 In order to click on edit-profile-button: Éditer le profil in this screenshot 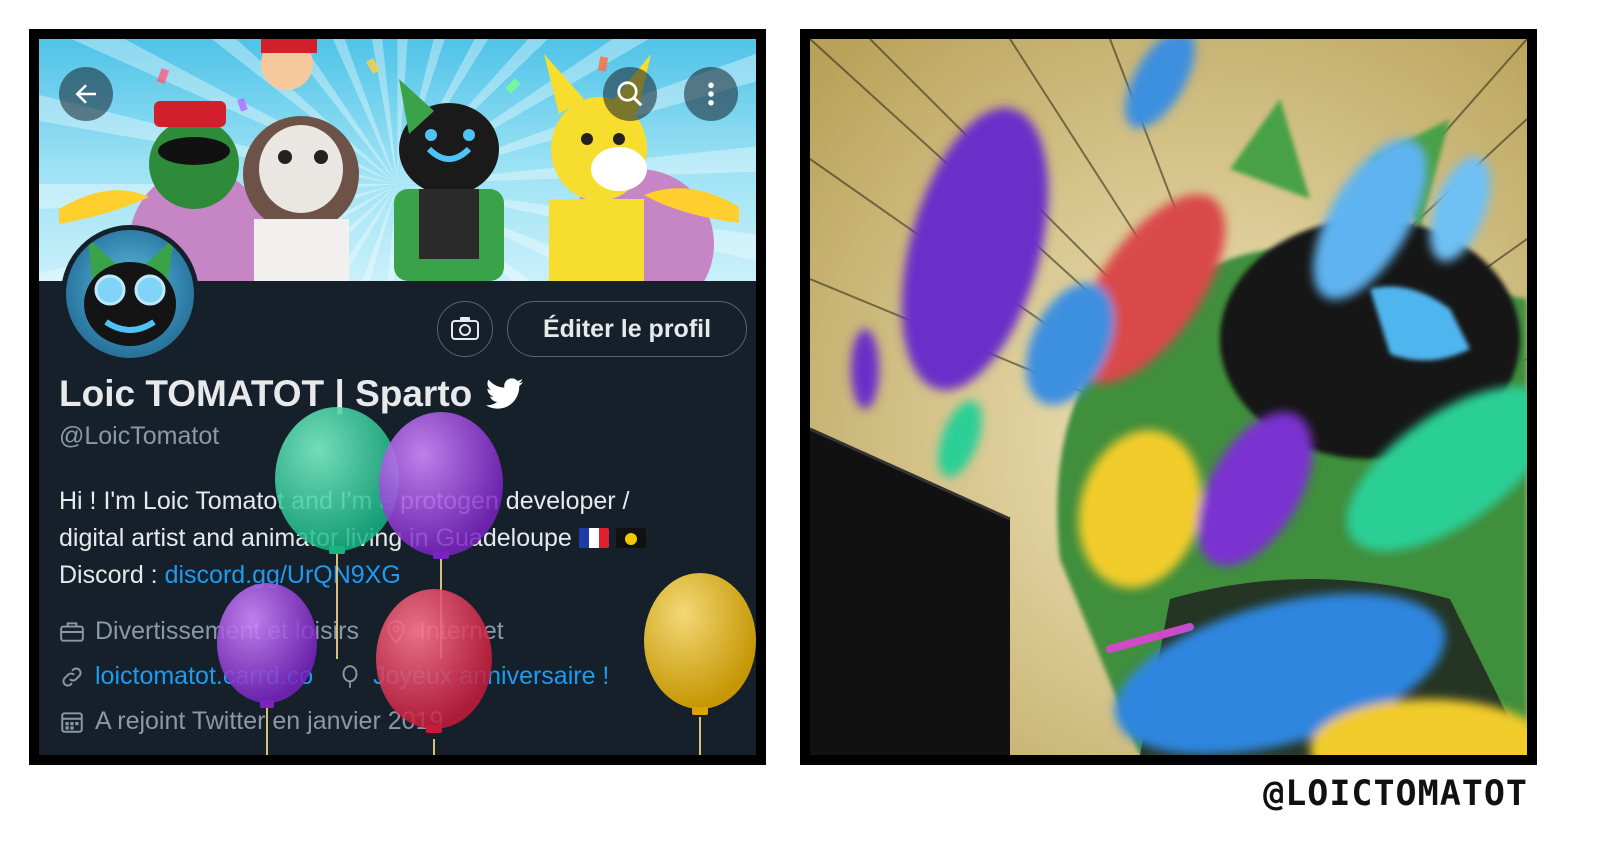, I will do `click(627, 329)`.